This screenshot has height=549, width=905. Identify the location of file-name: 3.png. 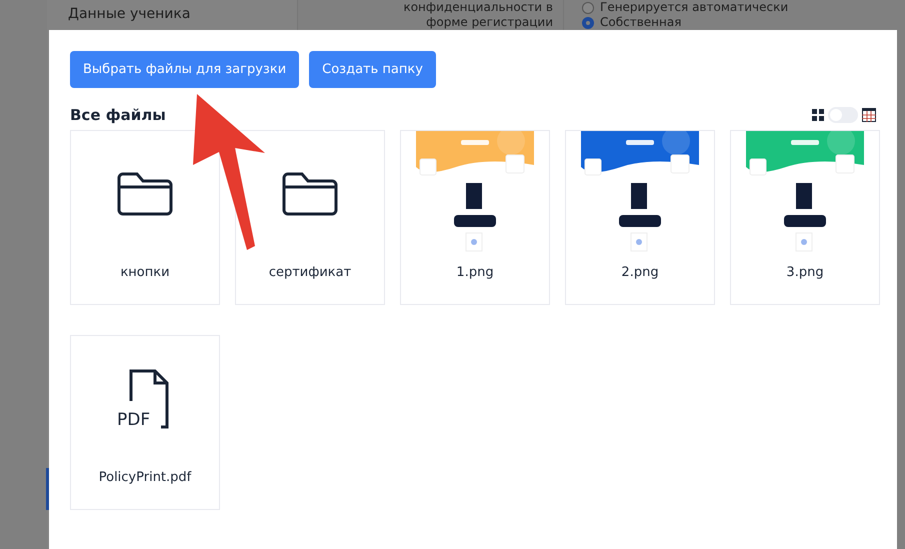
(805, 272).